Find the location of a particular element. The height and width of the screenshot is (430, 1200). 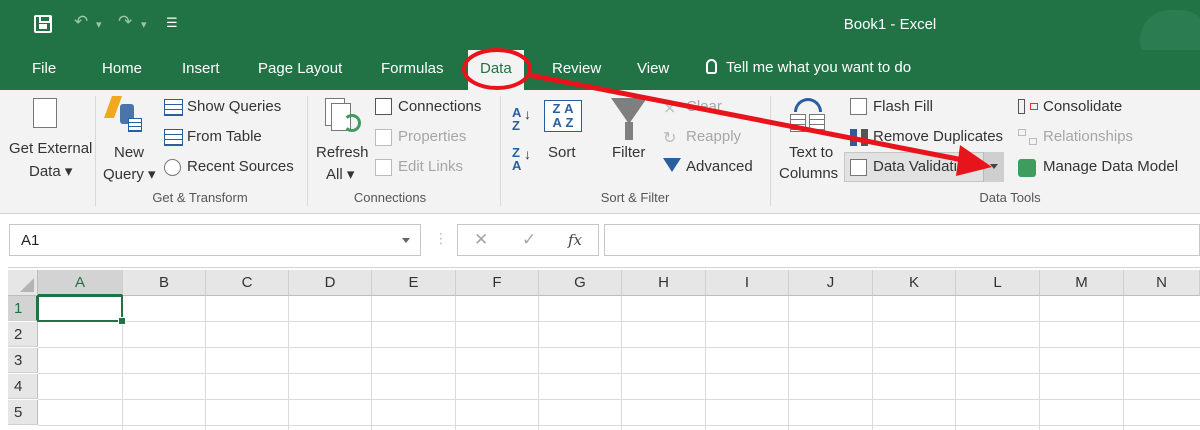

row-header: 4 is located at coordinates (23, 386).